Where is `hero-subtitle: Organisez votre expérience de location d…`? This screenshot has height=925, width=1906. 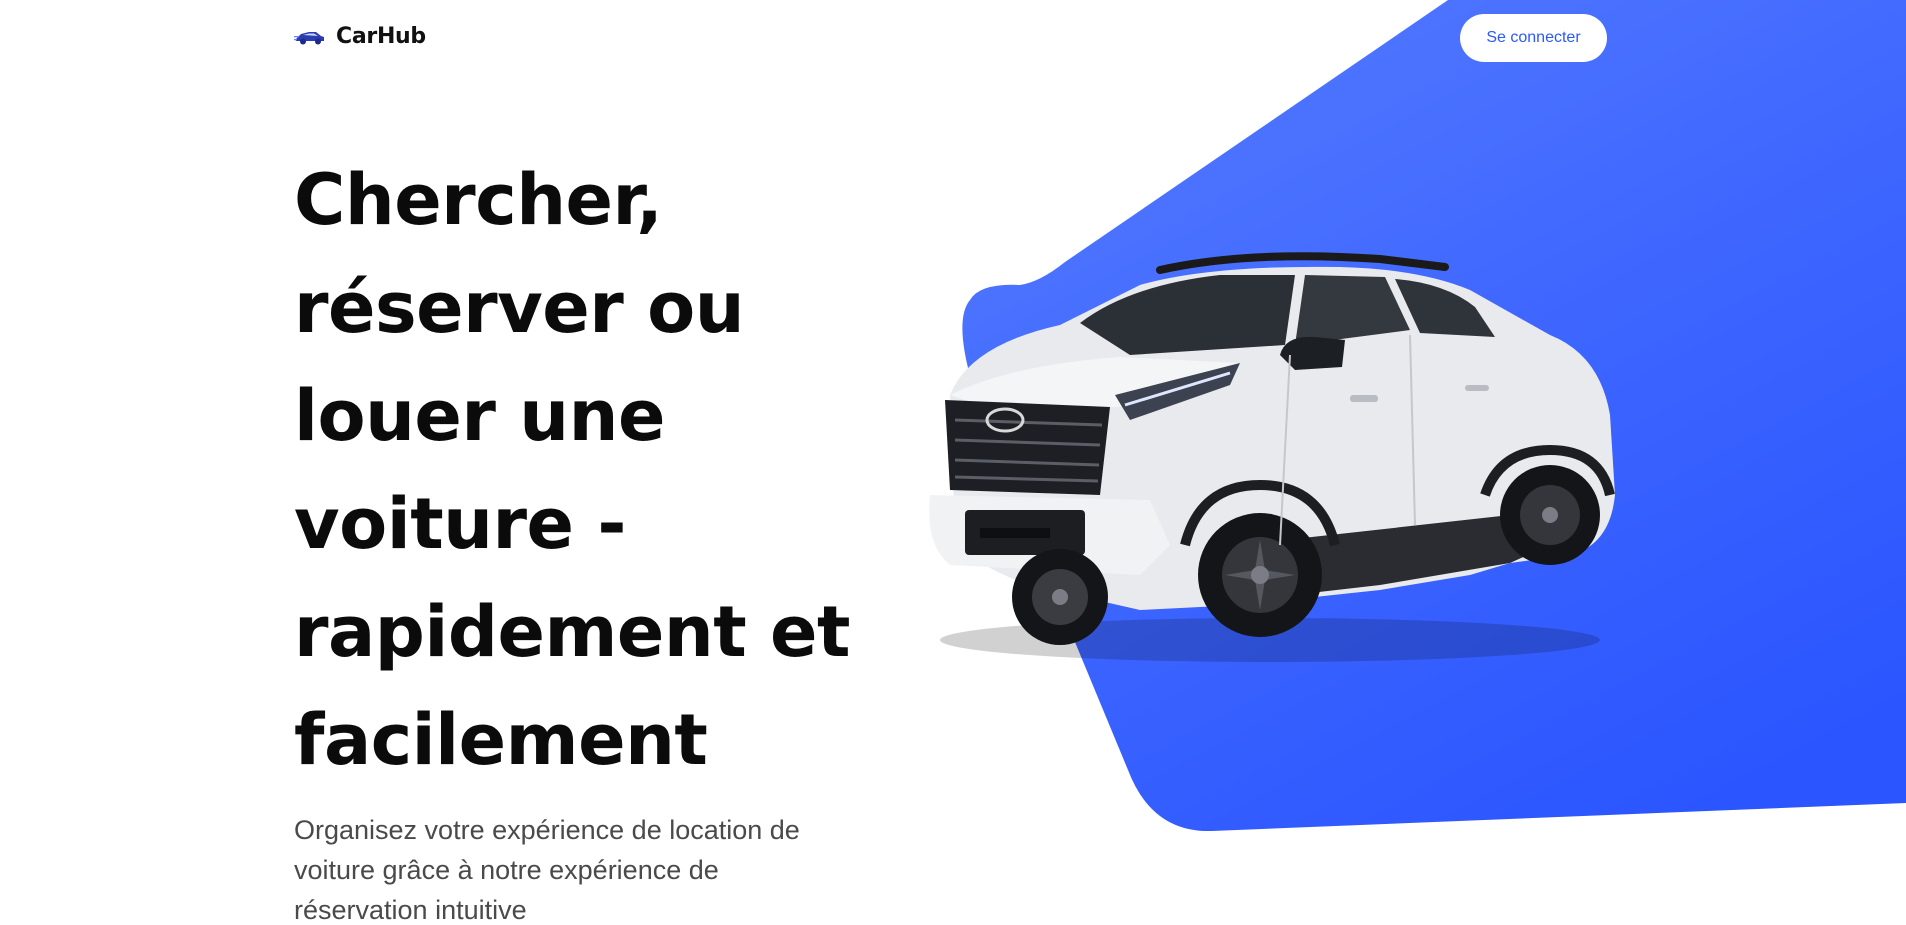 hero-subtitle: Organisez votre expérience de location d… is located at coordinates (547, 870).